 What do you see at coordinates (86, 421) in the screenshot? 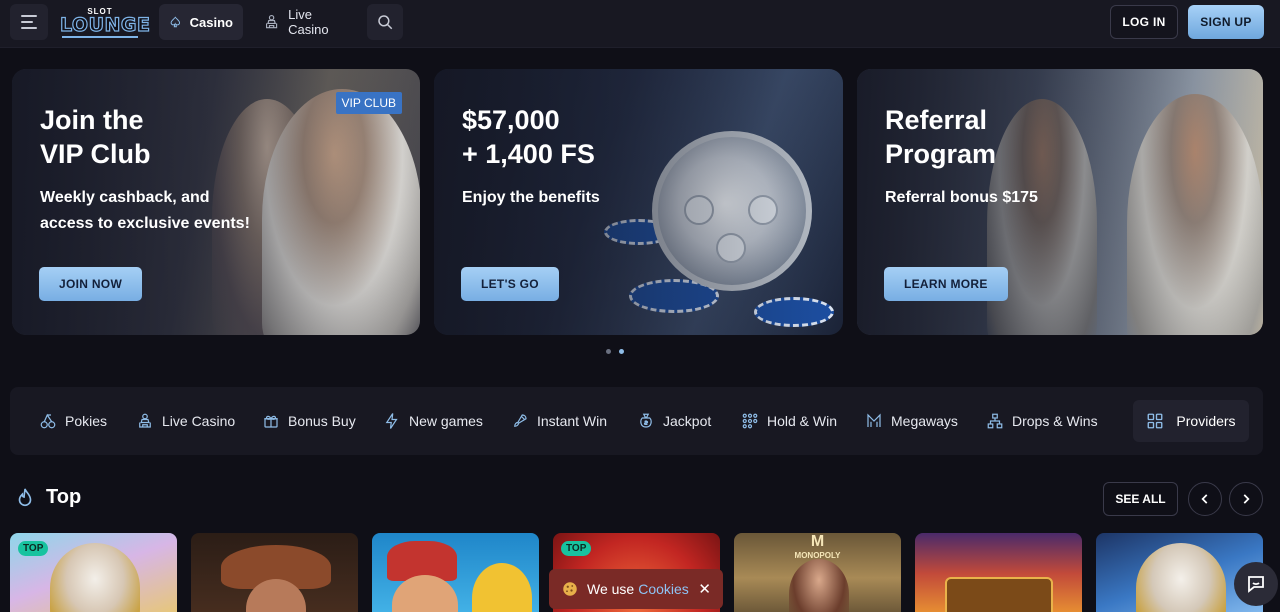
I see `category-label: Pokies` at bounding box center [86, 421].